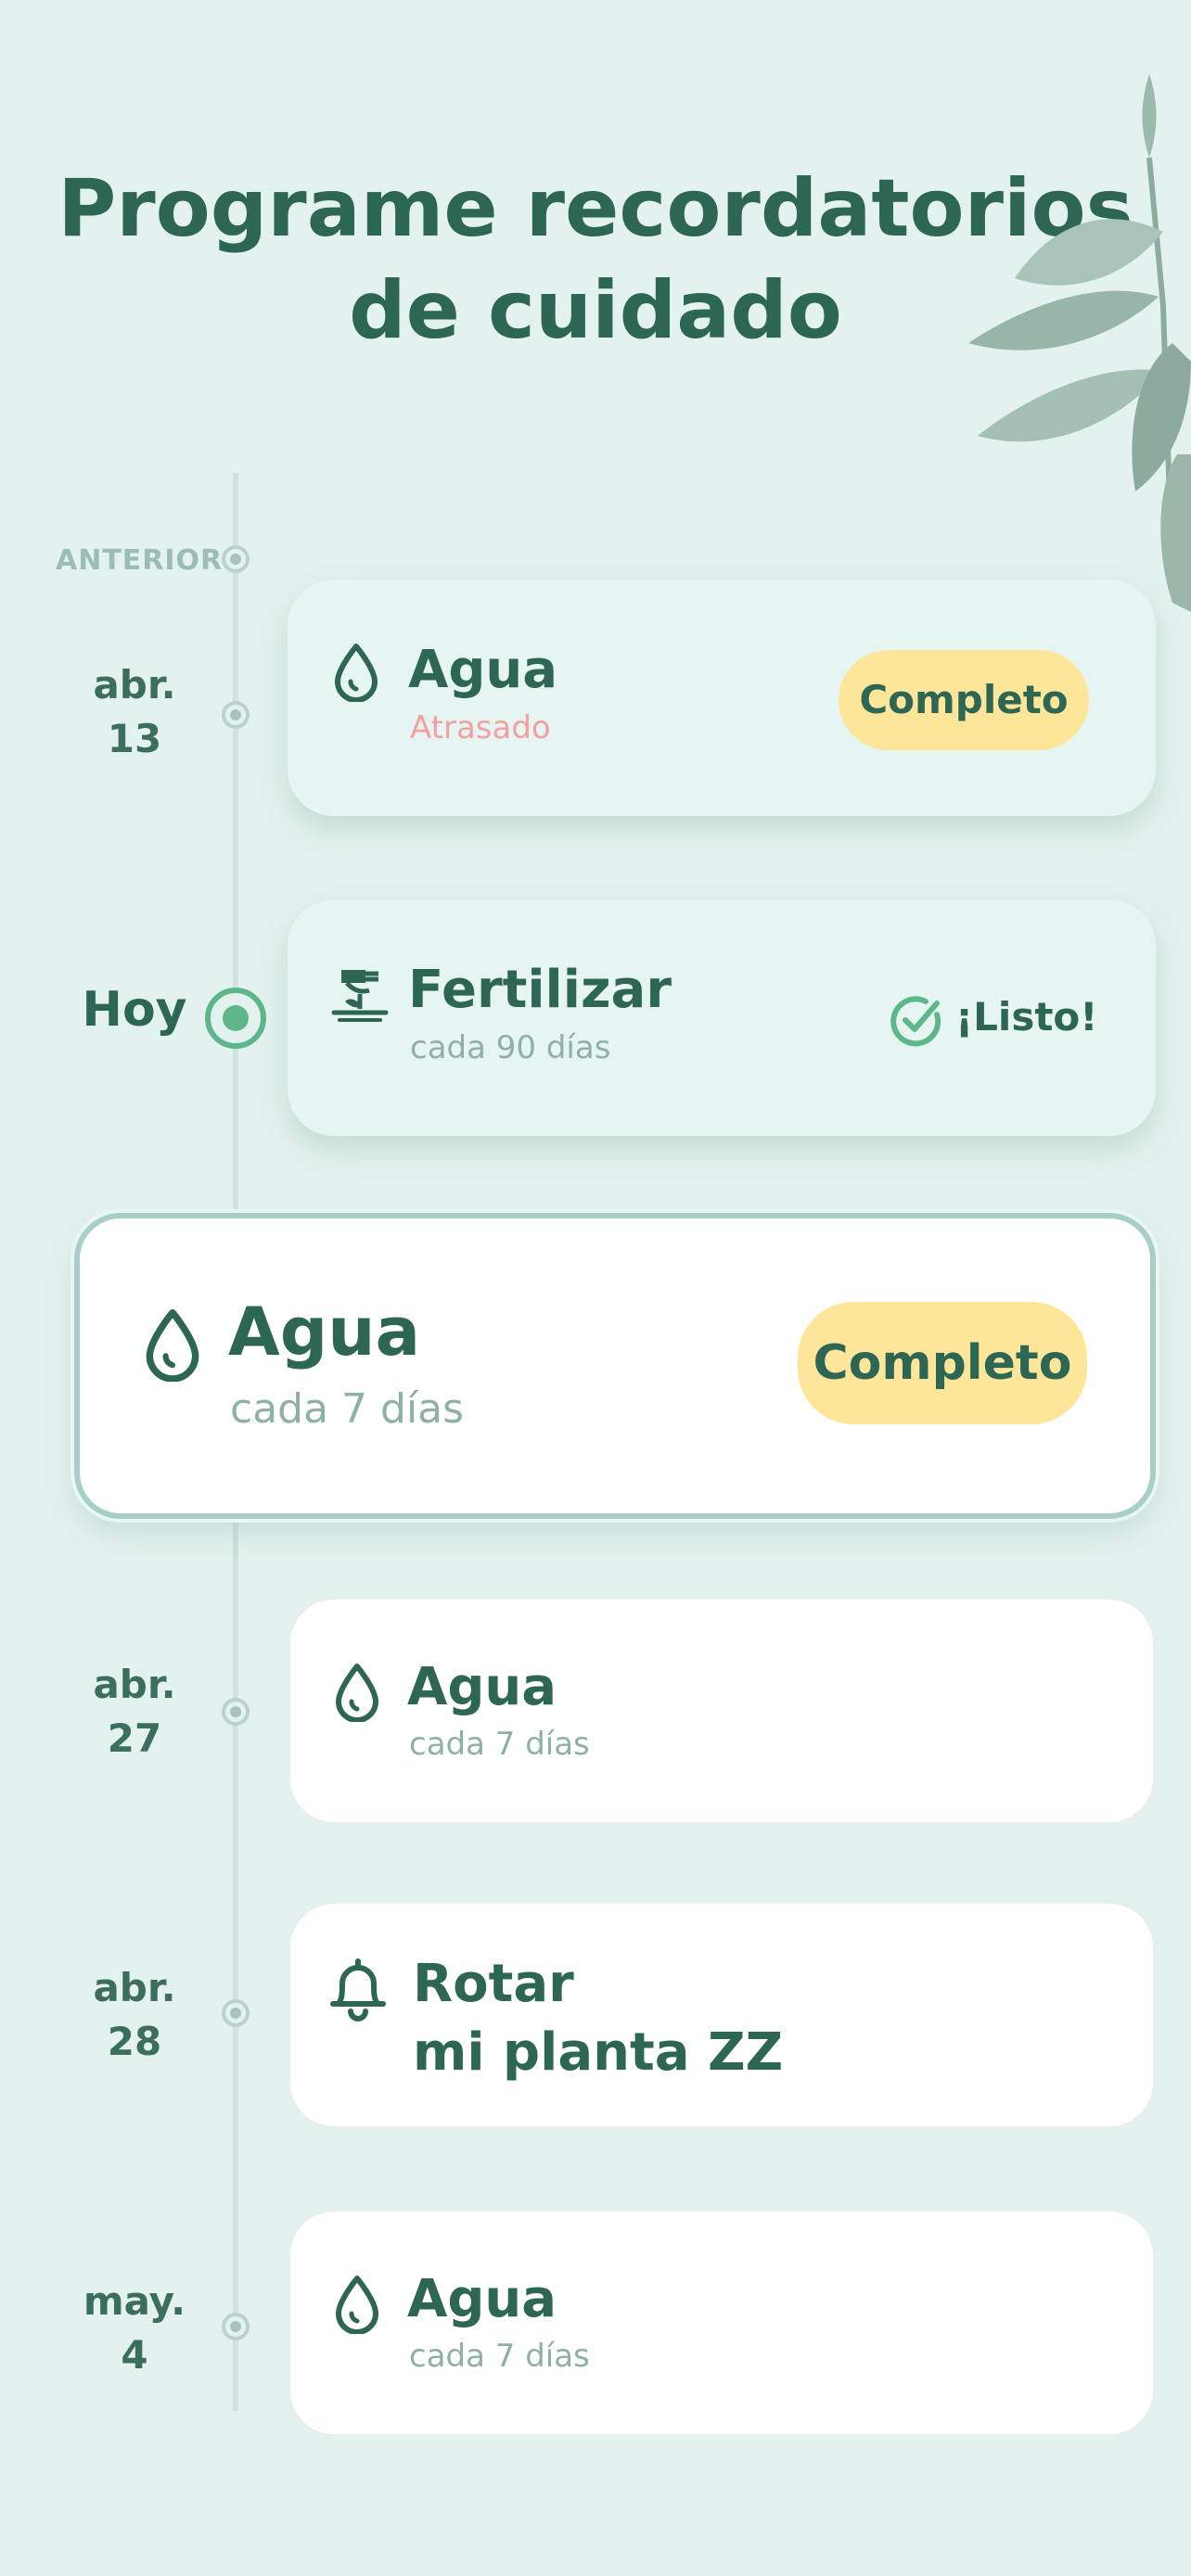 The width and height of the screenshot is (1191, 2576). What do you see at coordinates (722, 698) in the screenshot?
I see `reminder-card-water-overdue: Agua Atrasado Completo` at bounding box center [722, 698].